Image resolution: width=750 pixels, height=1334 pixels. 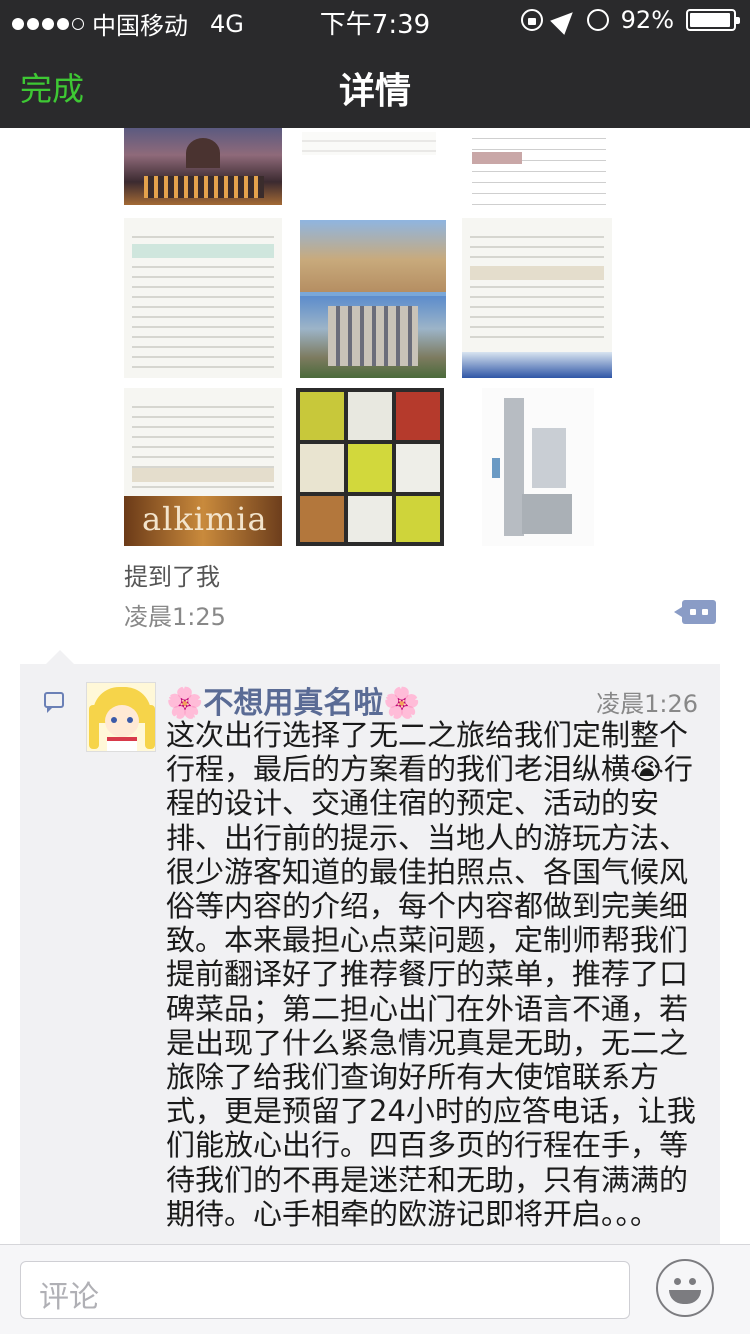 I want to click on nav-bar: 完成 详情, so click(x=375, y=84).